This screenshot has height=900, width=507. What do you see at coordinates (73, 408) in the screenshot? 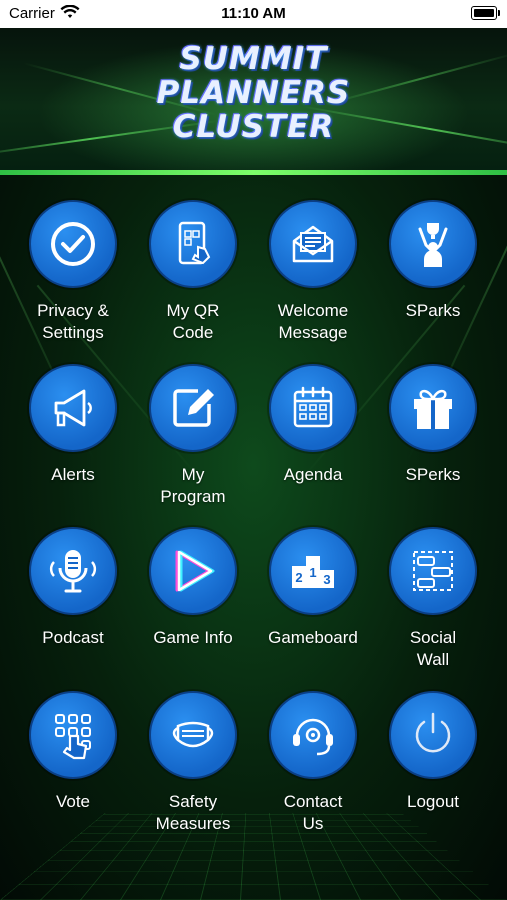
I see `megaphone-icon` at bounding box center [73, 408].